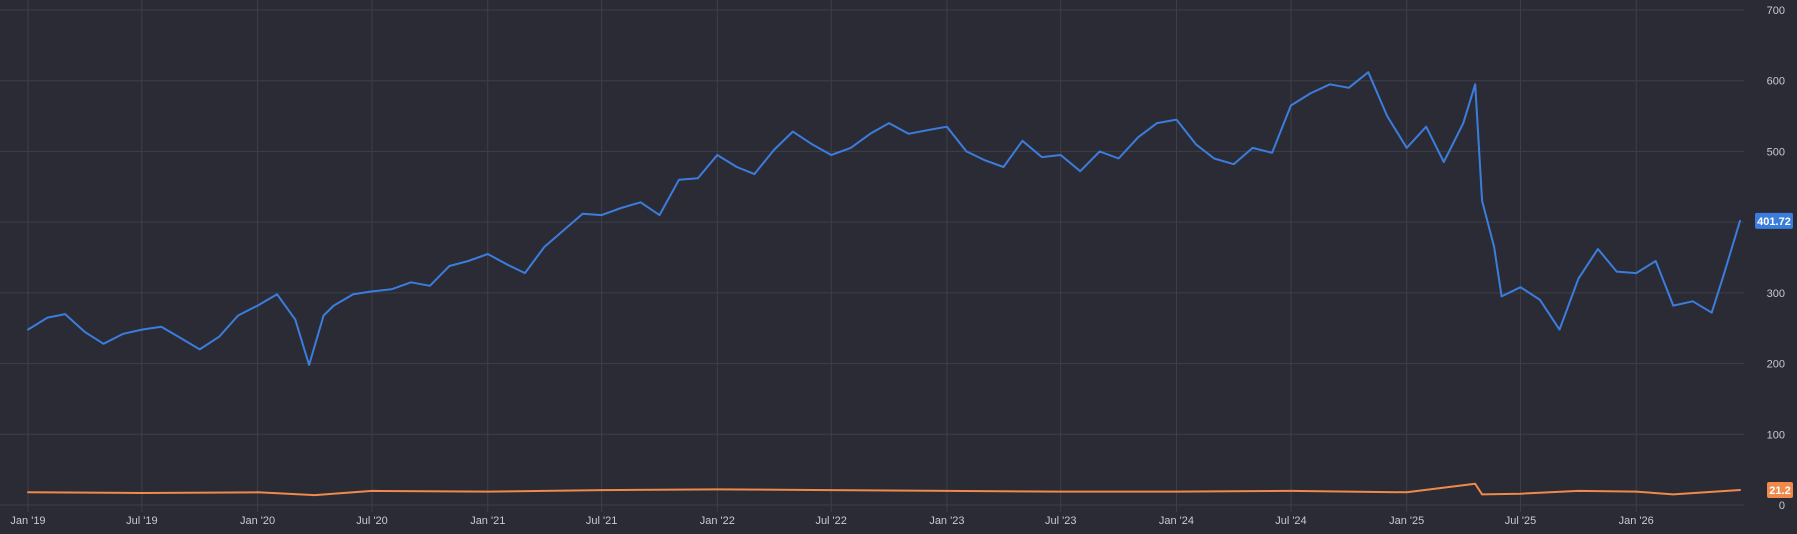  What do you see at coordinates (1776, 152) in the screenshot?
I see `y-tick-label: 500` at bounding box center [1776, 152].